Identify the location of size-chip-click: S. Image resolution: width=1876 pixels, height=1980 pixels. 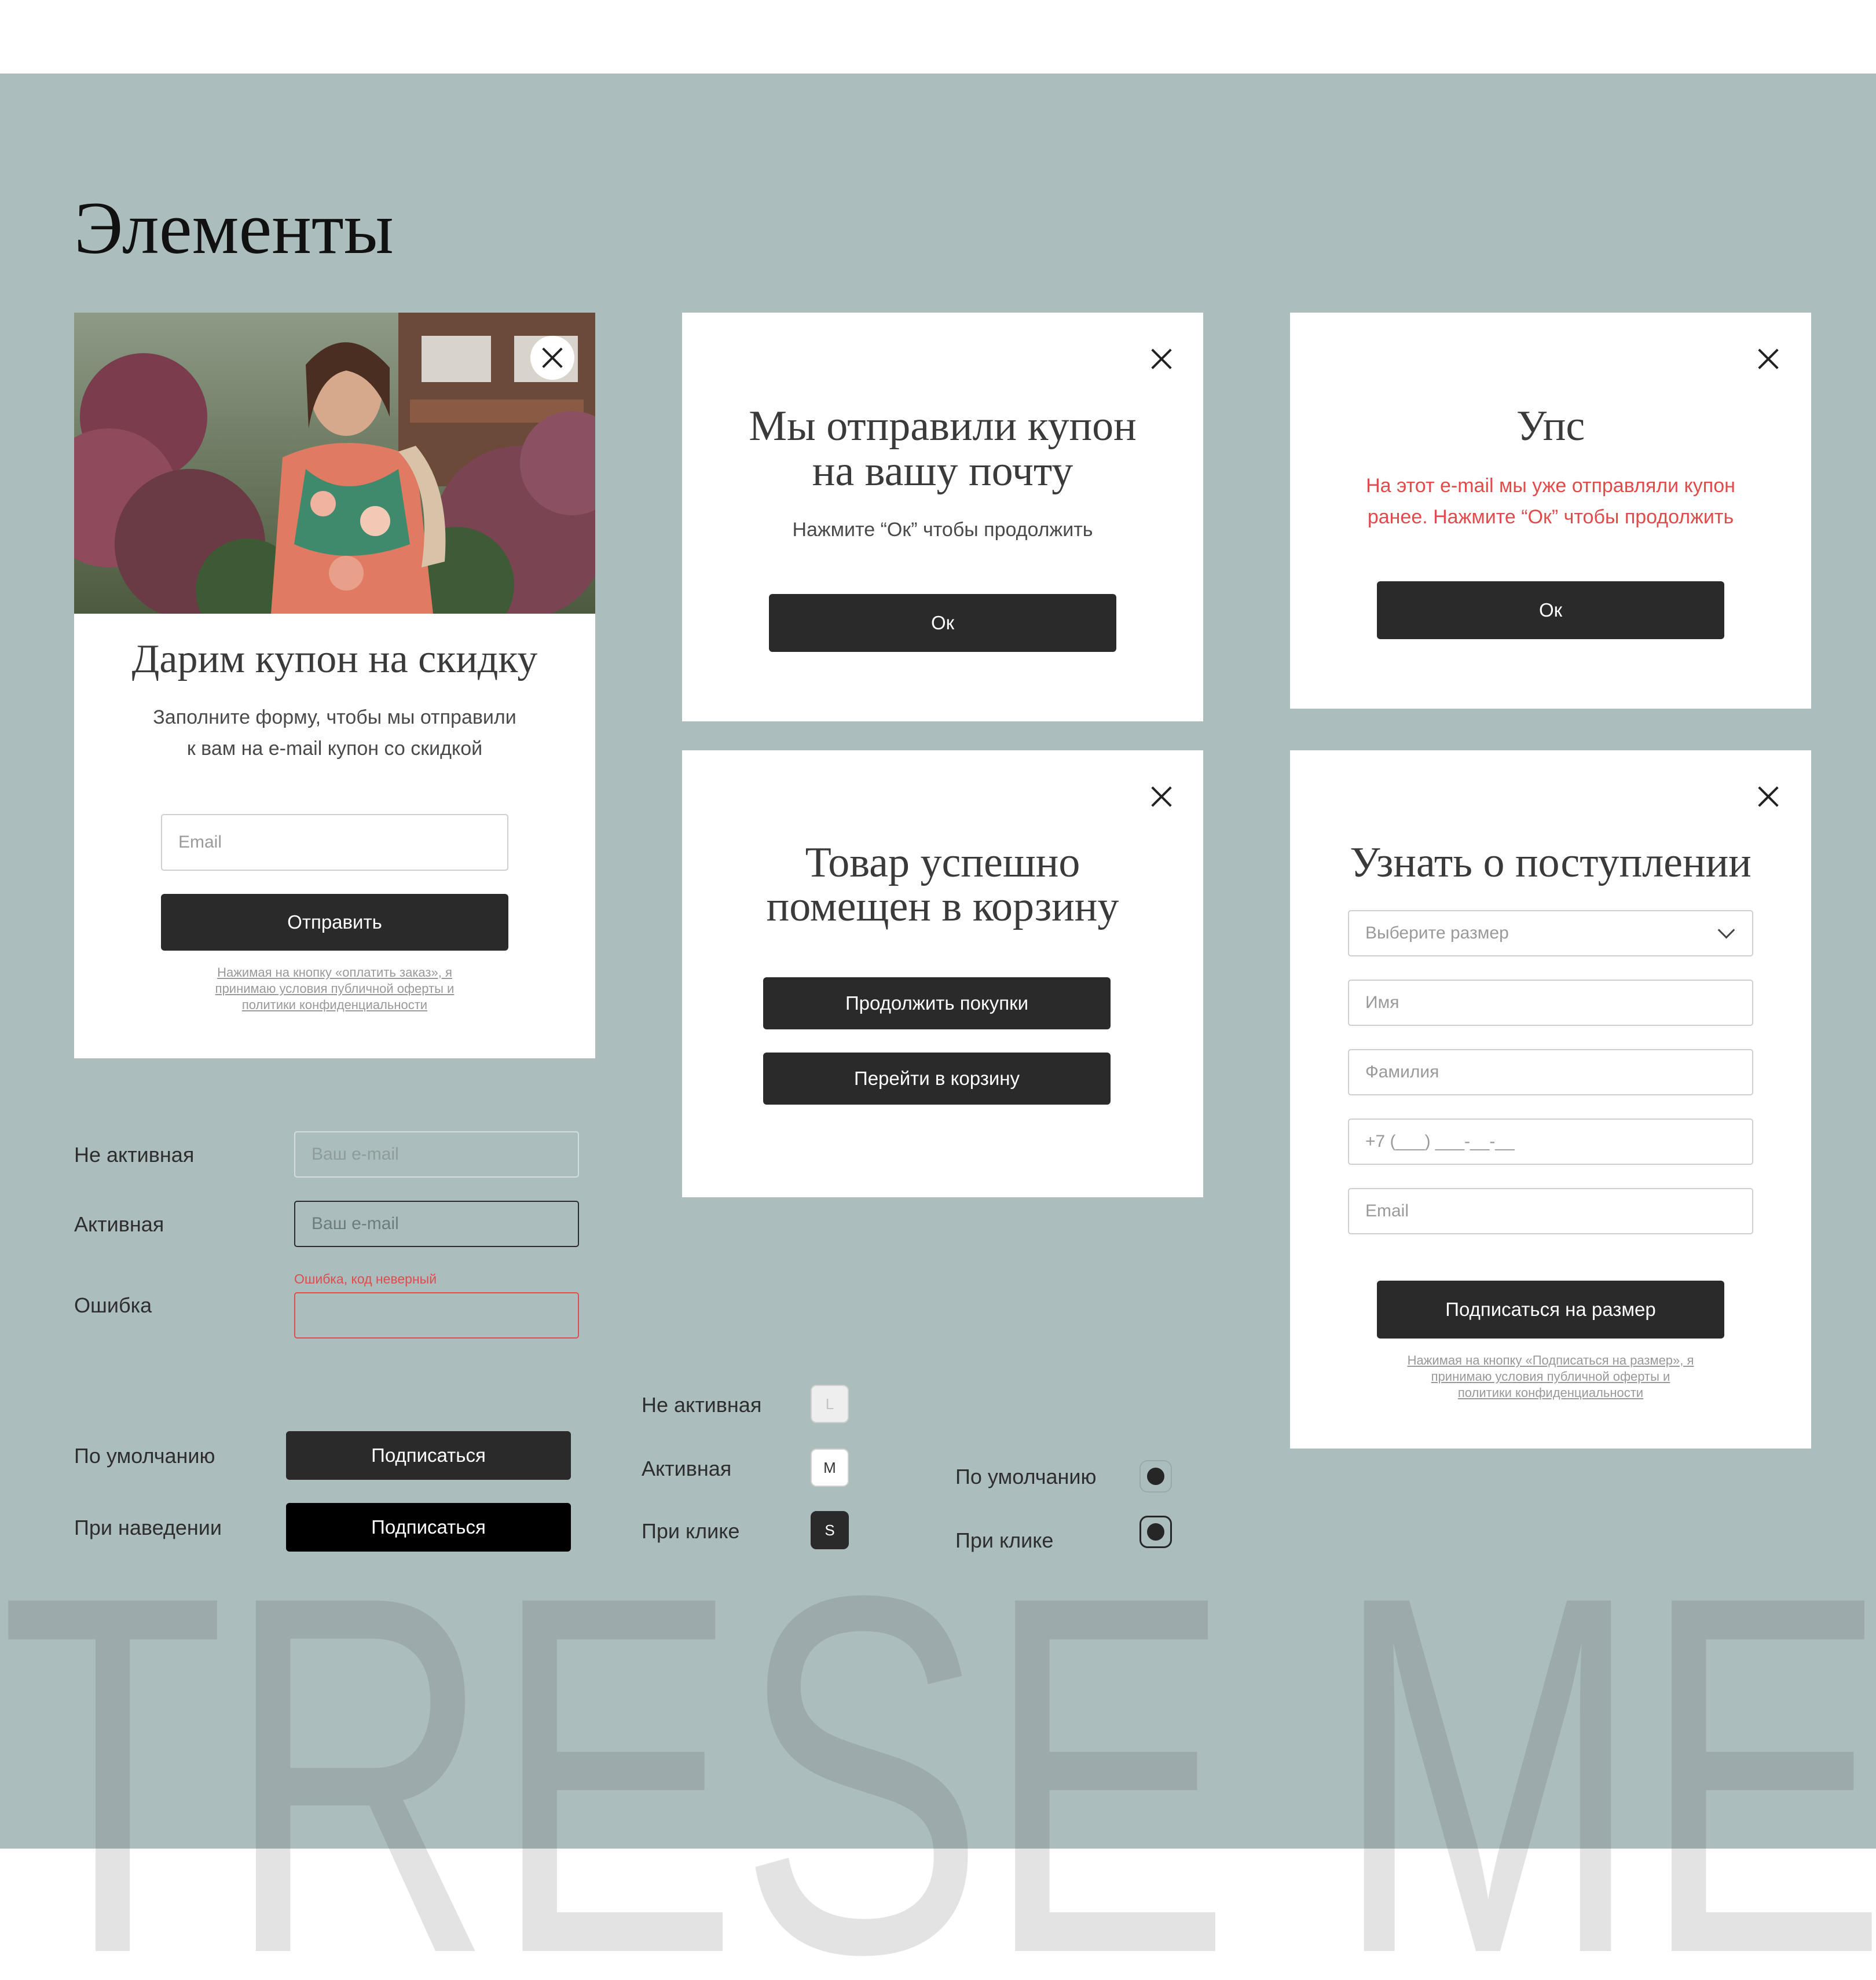
(830, 1530).